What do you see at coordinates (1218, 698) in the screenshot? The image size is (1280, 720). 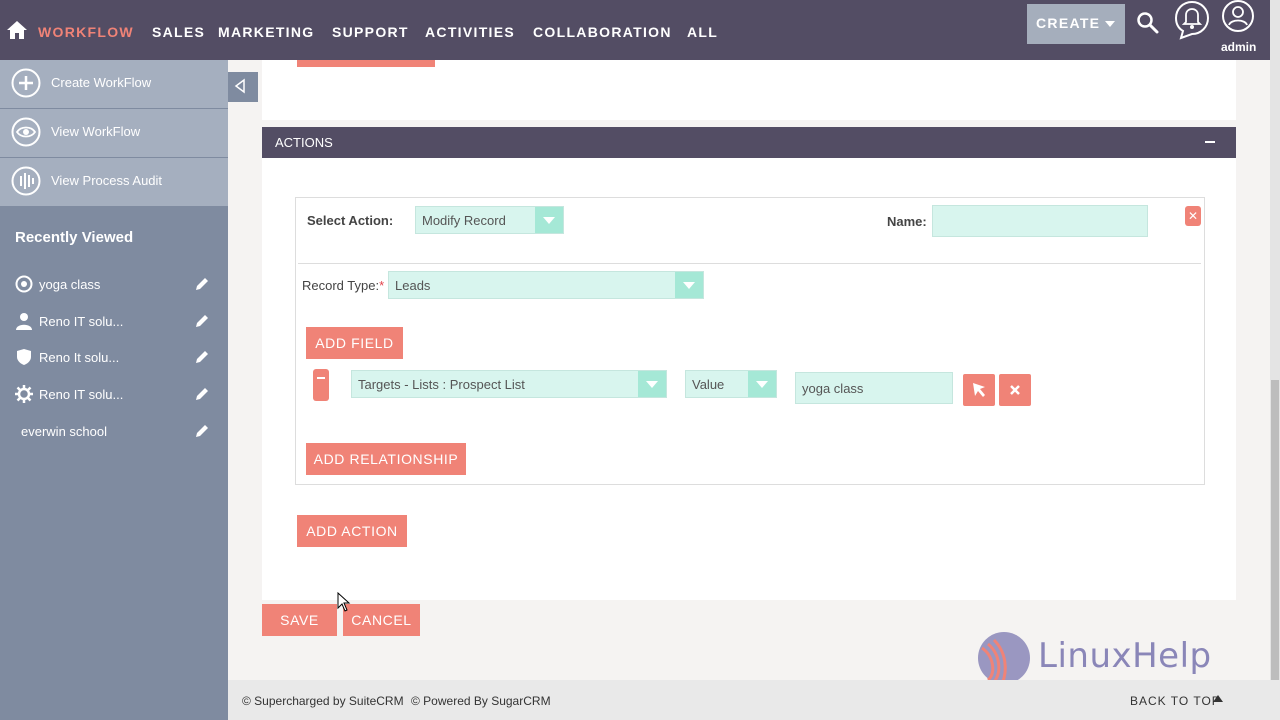 I see `arrow-up-icon` at bounding box center [1218, 698].